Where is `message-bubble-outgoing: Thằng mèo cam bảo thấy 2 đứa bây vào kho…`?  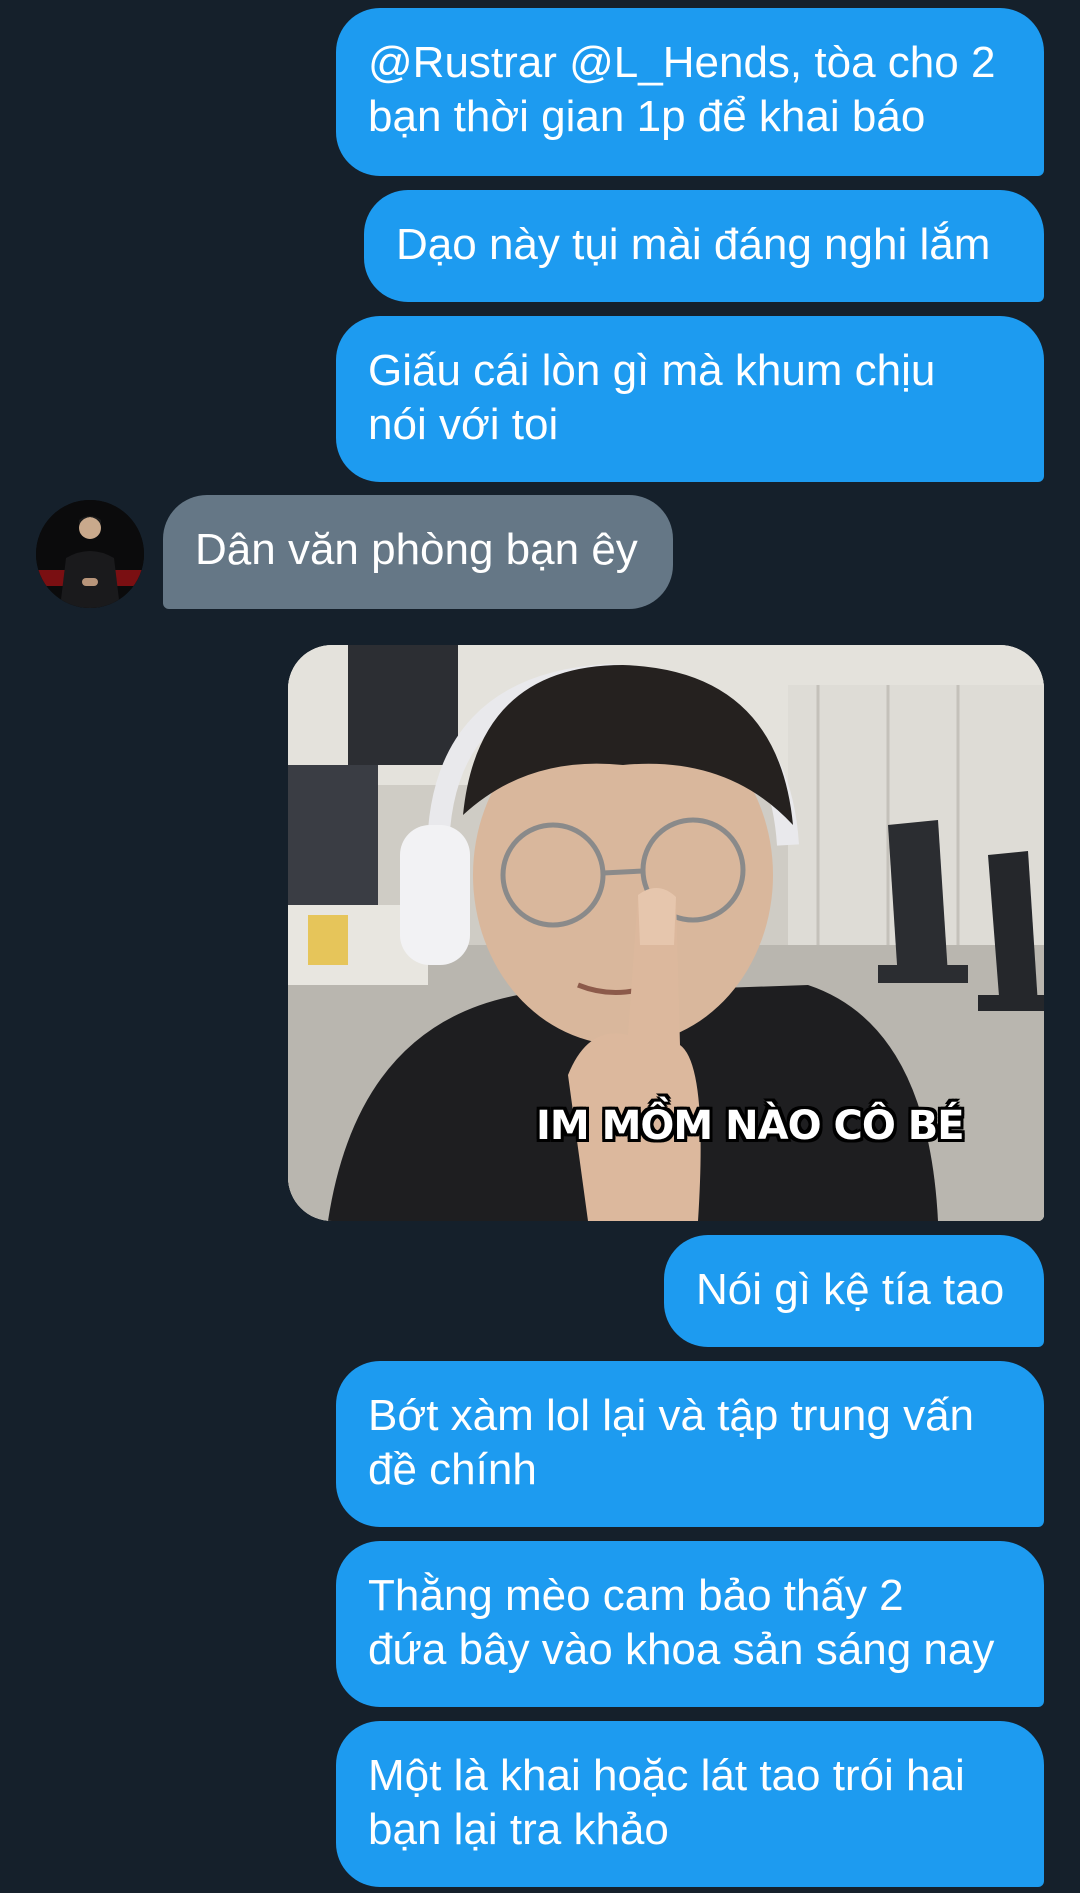 message-bubble-outgoing: Thằng mèo cam bảo thấy 2 đứa bây vào kho… is located at coordinates (690, 1624).